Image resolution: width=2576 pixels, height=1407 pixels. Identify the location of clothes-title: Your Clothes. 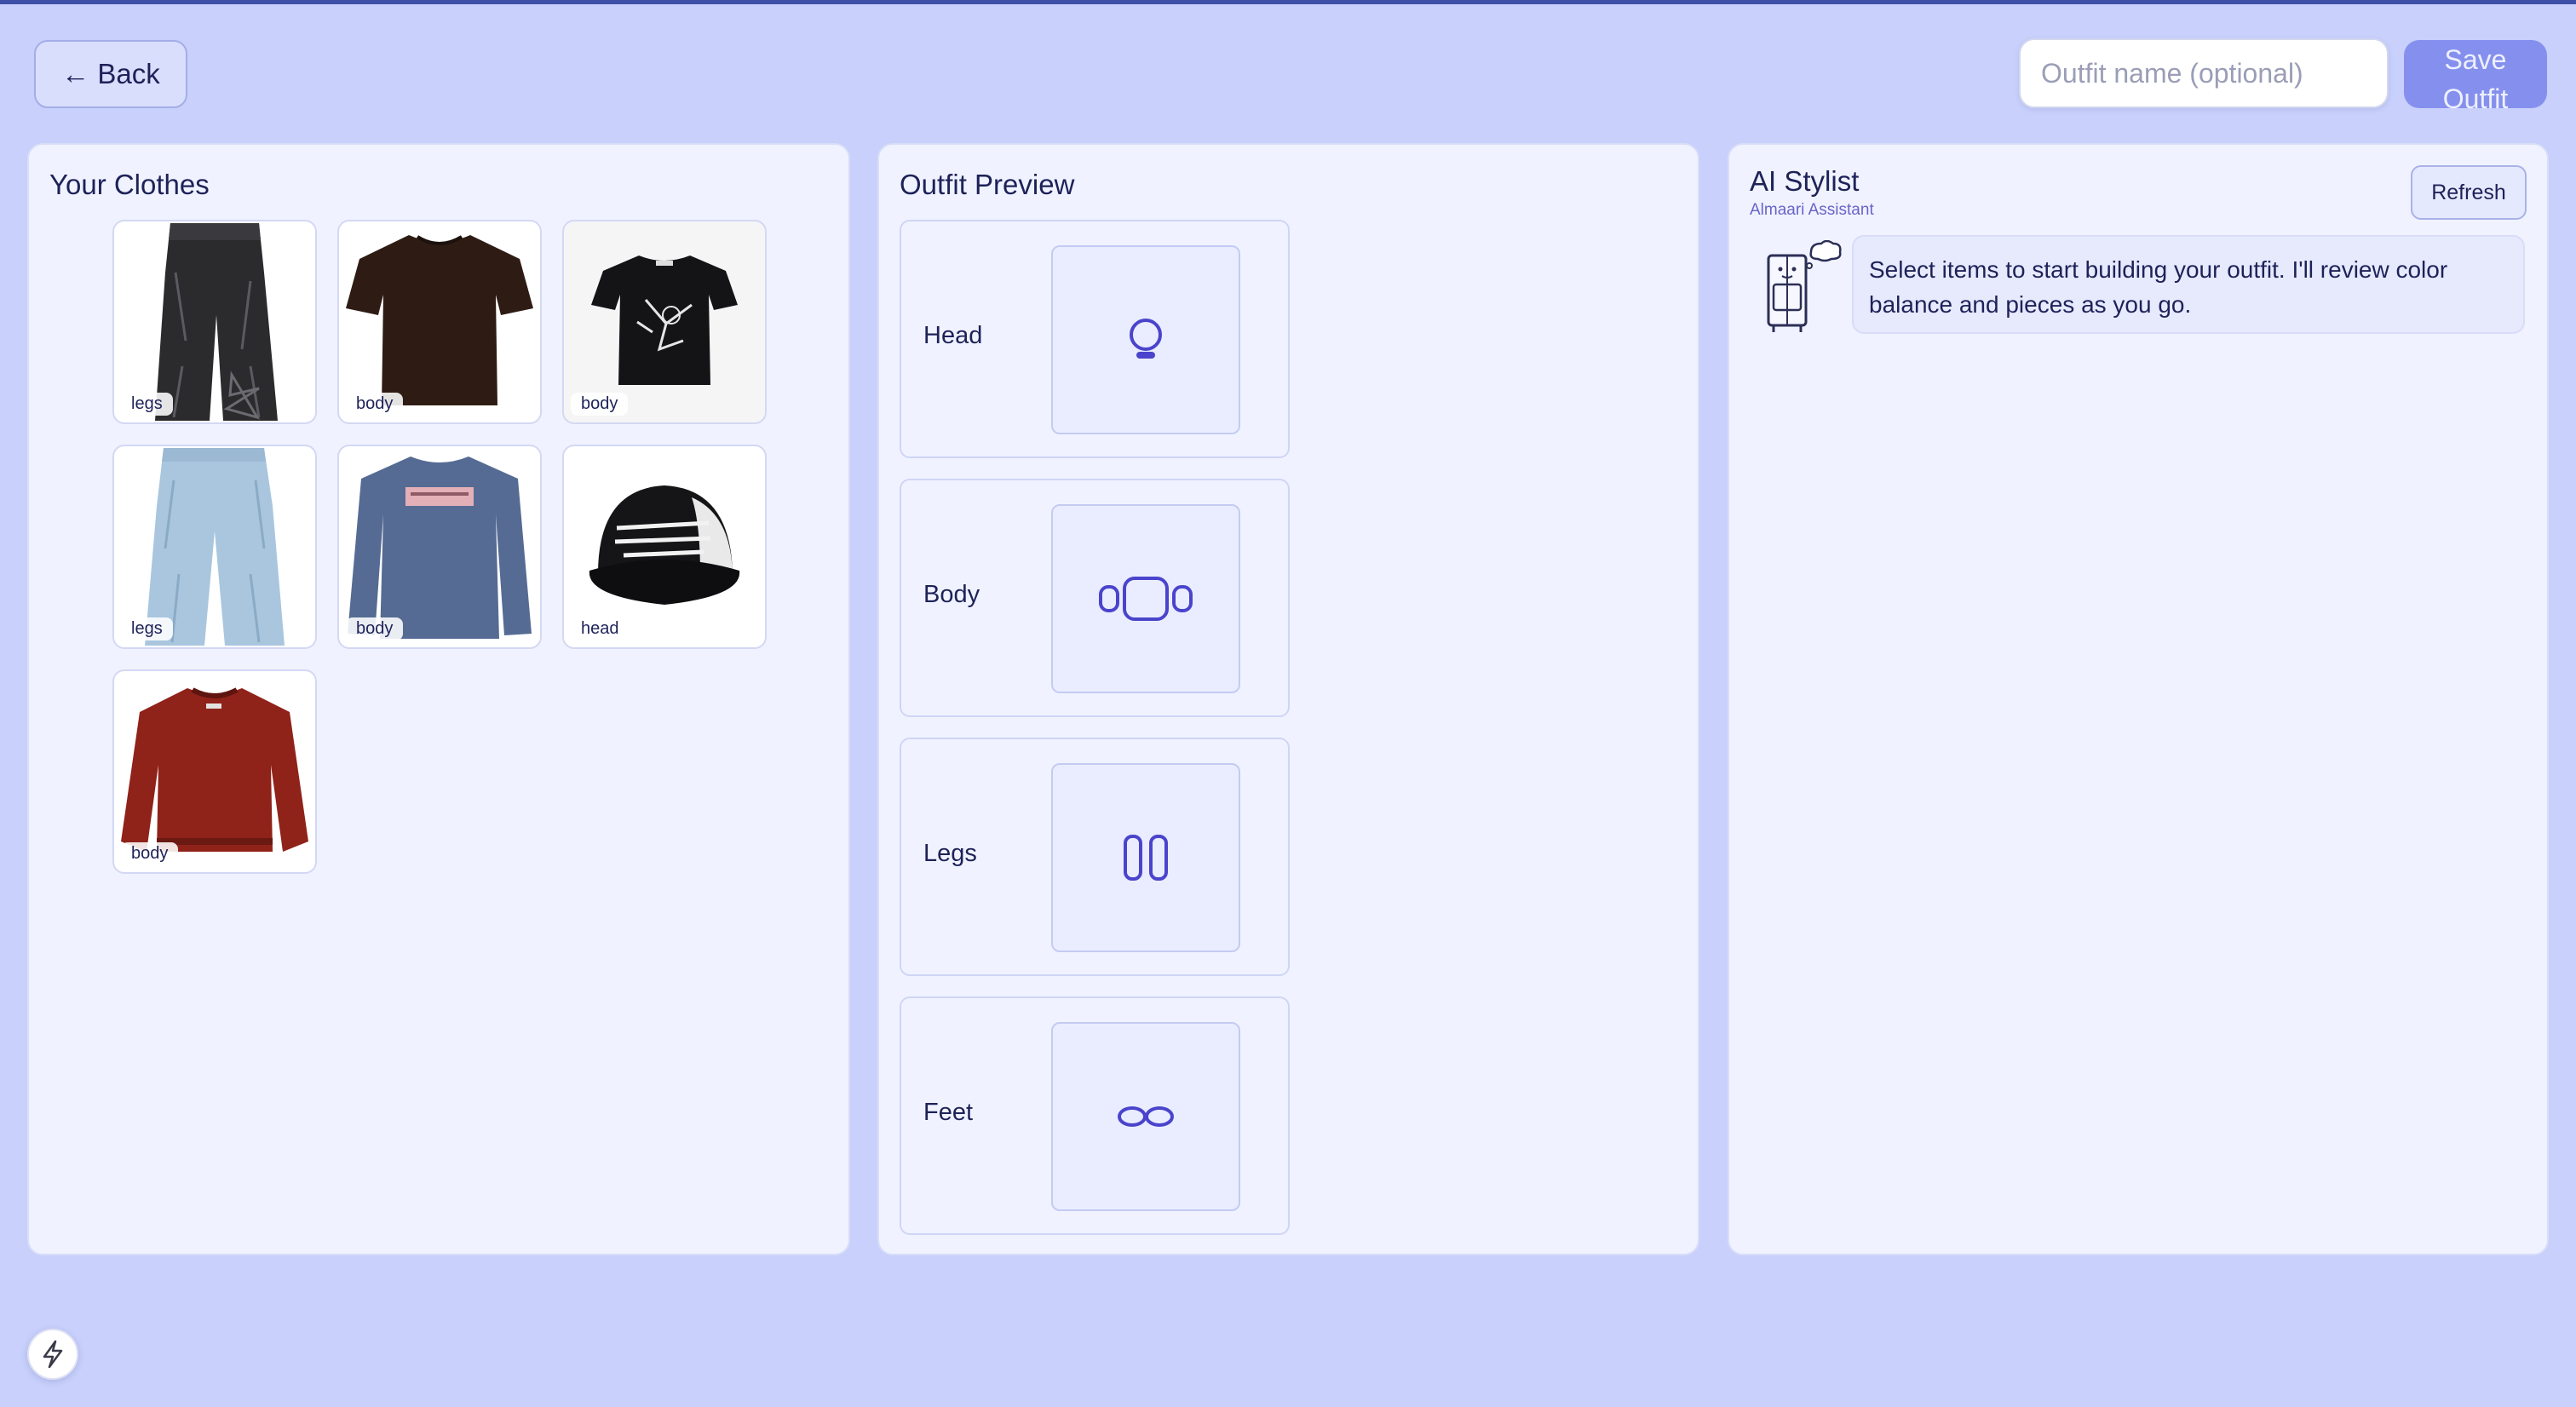
(130, 184).